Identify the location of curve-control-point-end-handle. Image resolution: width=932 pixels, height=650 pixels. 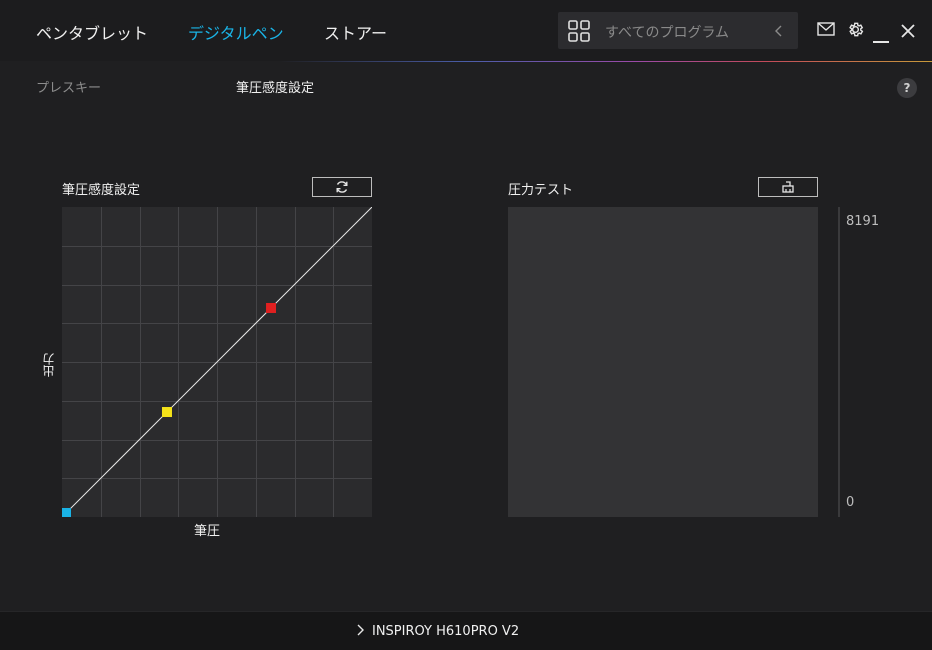
(271, 307).